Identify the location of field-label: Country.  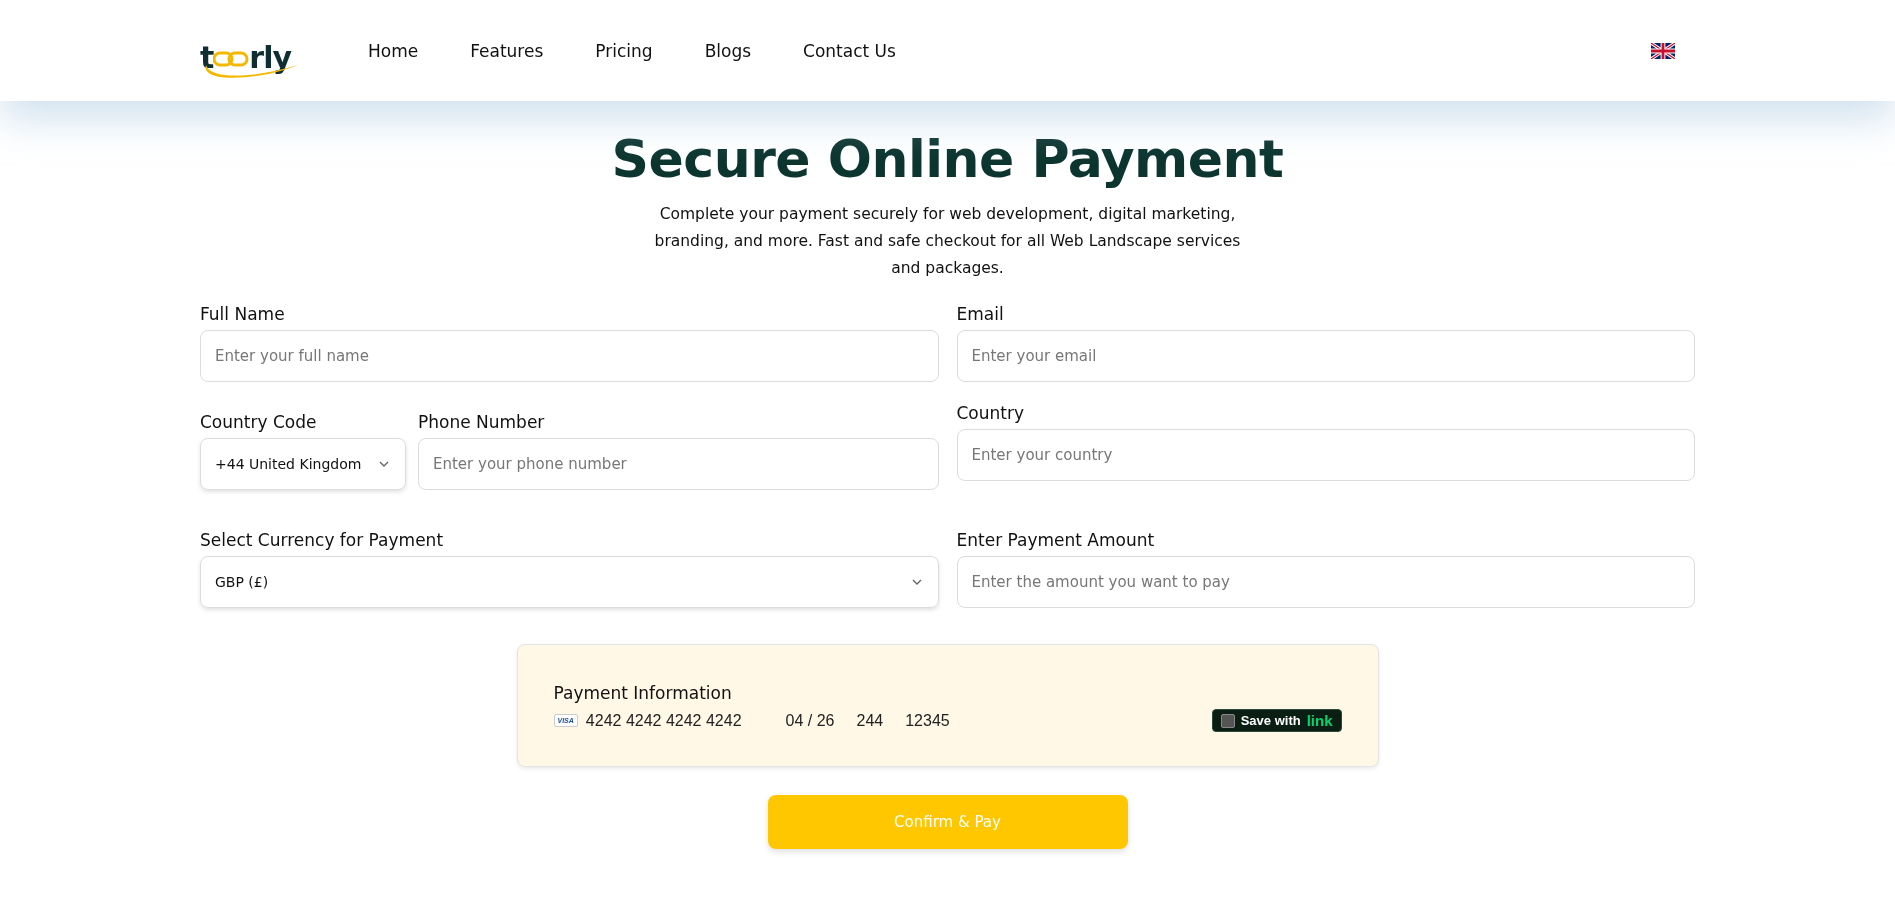
(991, 413).